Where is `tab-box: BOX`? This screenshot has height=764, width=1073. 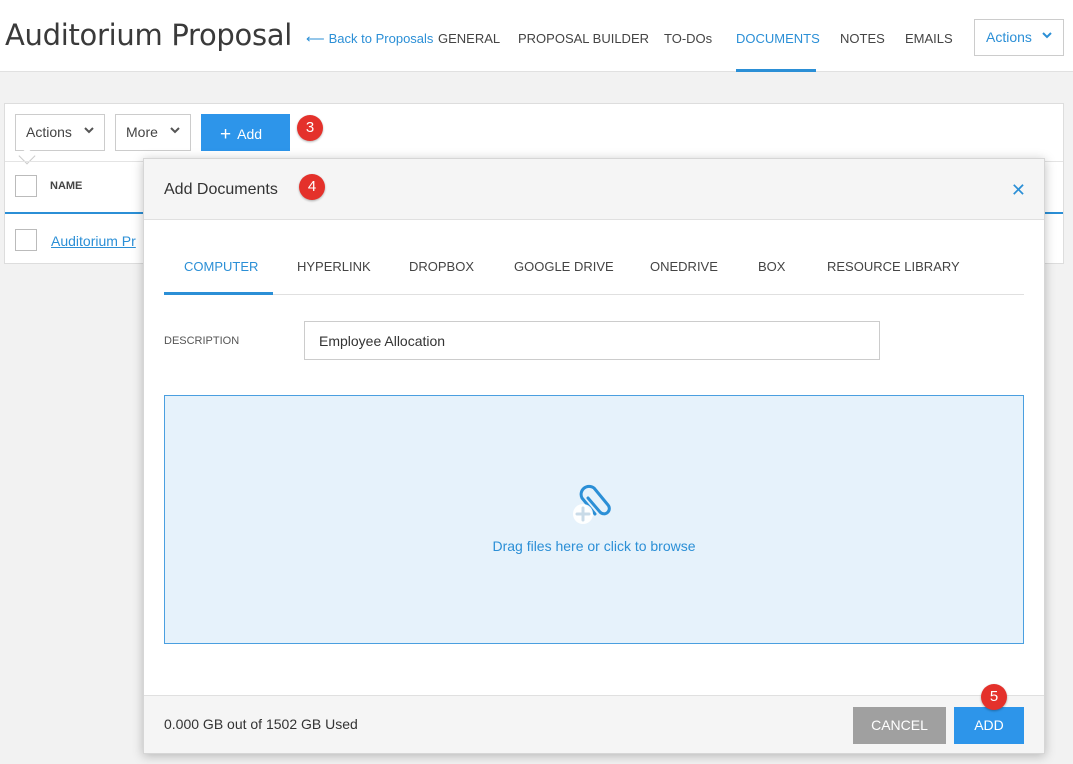 tab-box: BOX is located at coordinates (771, 266).